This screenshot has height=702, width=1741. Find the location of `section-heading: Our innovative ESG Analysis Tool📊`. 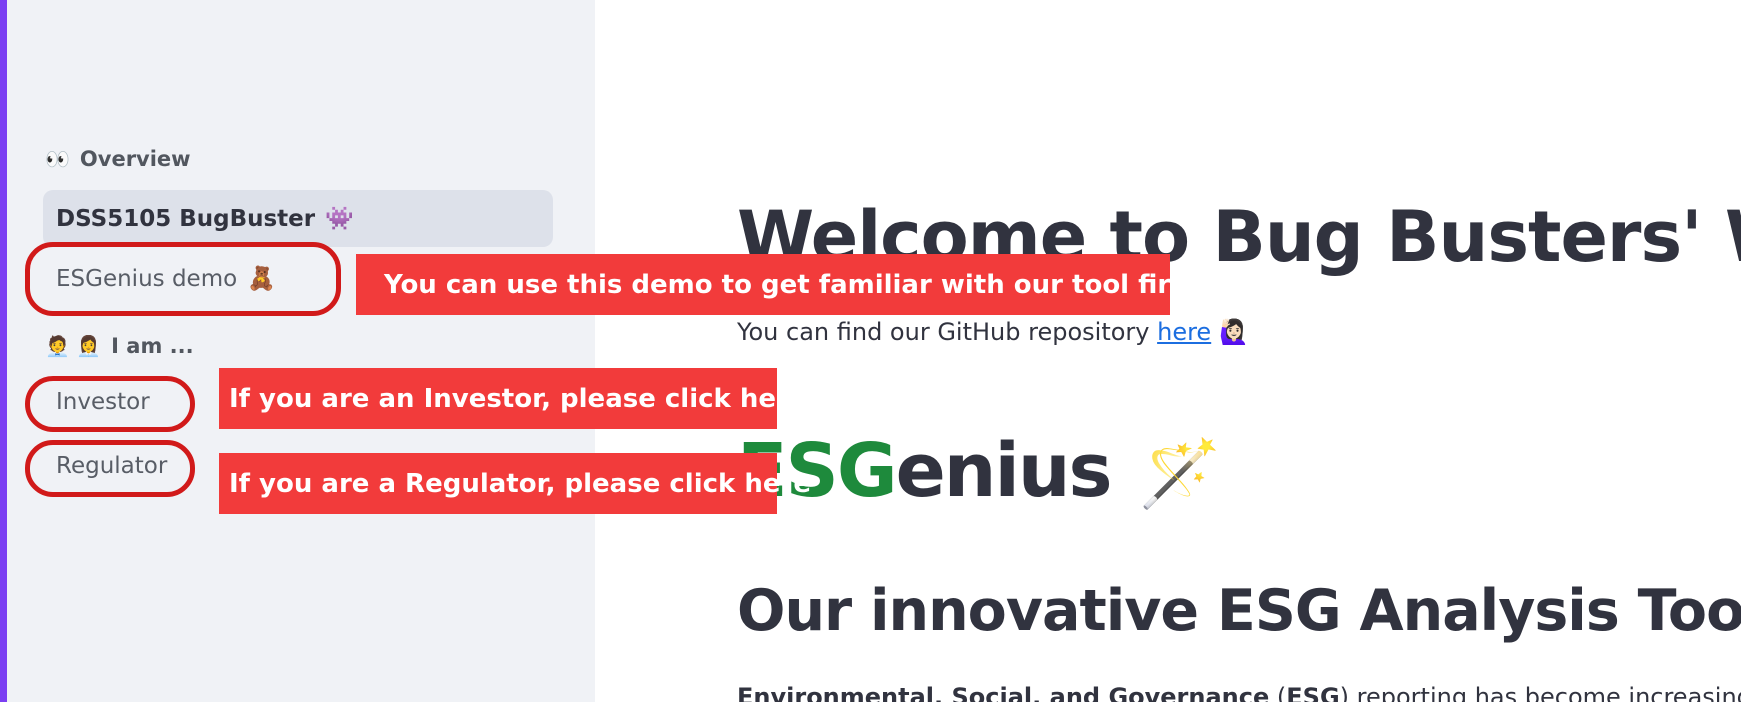

section-heading: Our innovative ESG Analysis Tool📊 is located at coordinates (1239, 611).